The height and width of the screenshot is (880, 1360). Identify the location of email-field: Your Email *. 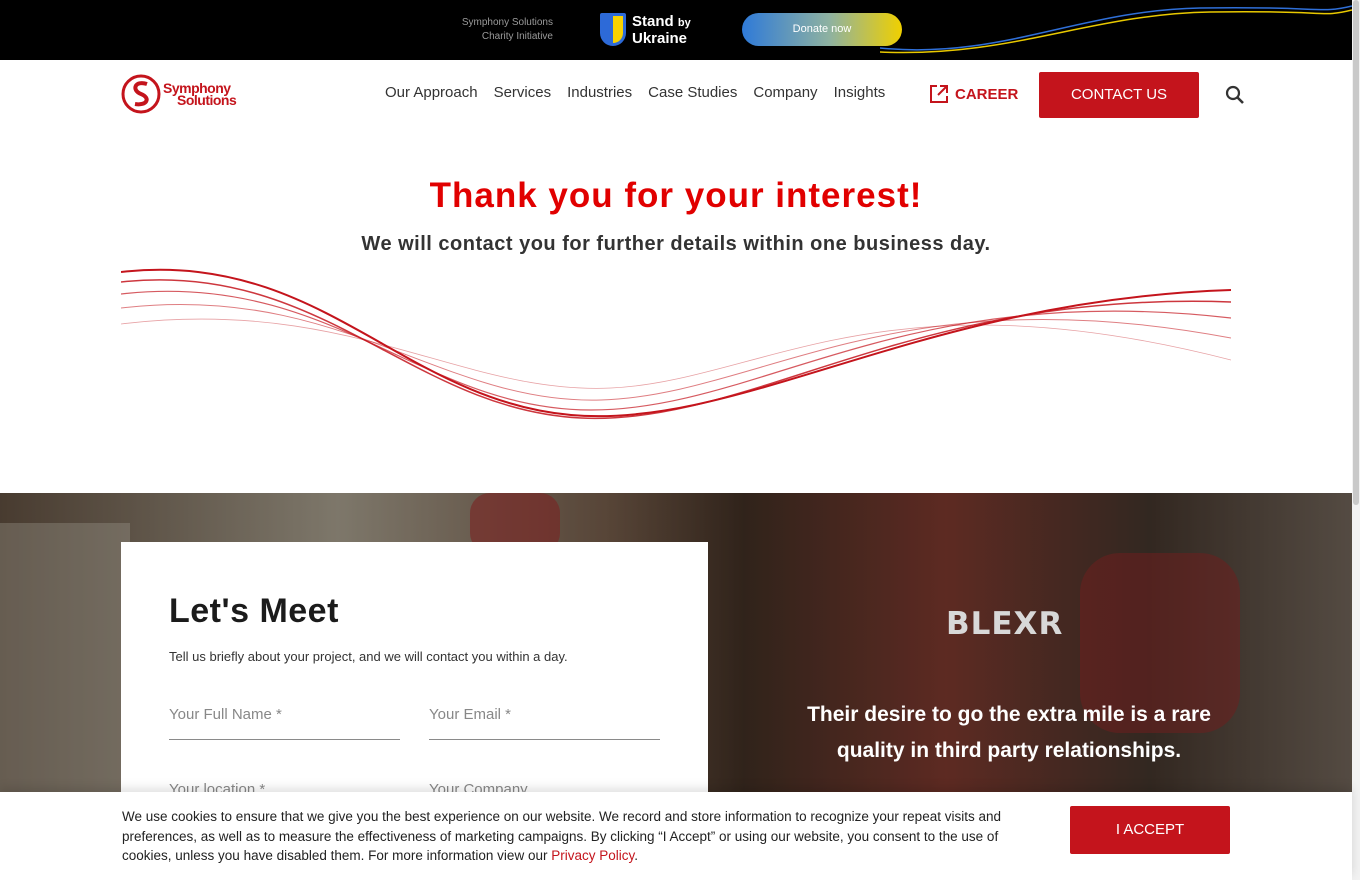
(544, 720).